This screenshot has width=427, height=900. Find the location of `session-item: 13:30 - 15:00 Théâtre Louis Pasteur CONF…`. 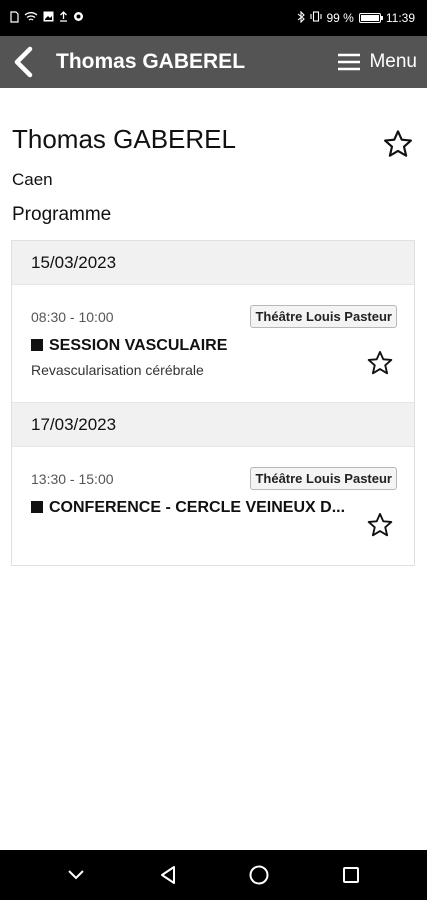

session-item: 13:30 - 15:00 Théâtre Louis Pasteur CONF… is located at coordinates (213, 506).